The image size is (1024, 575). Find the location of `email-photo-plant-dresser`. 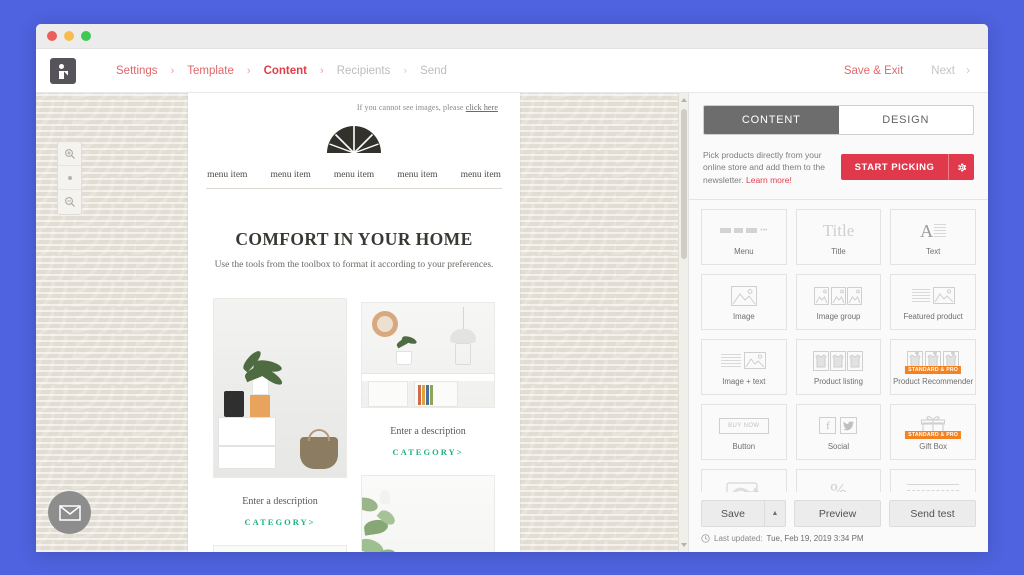

email-photo-plant-dresser is located at coordinates (280, 388).